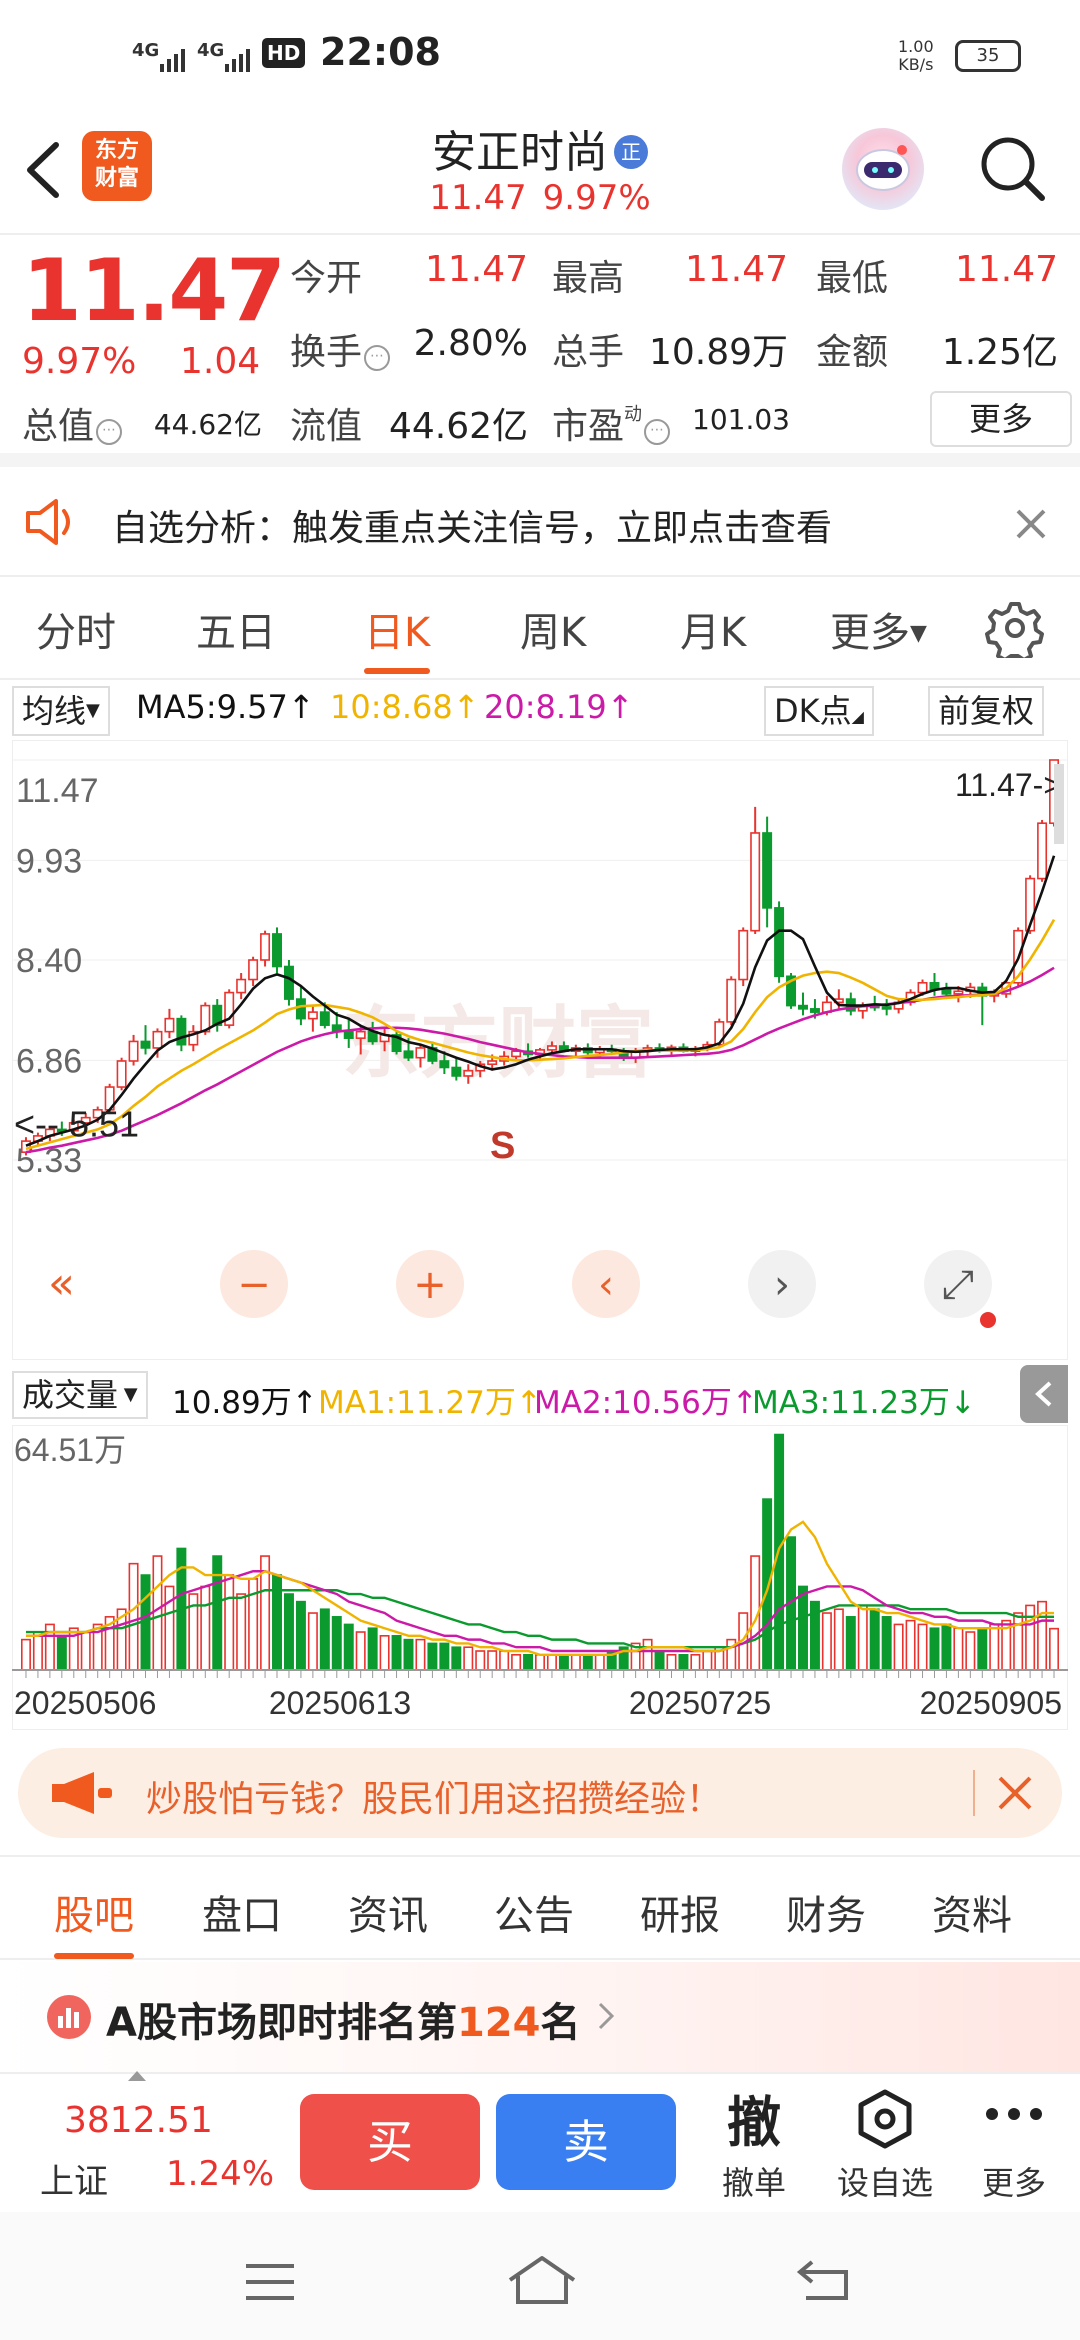  Describe the element at coordinates (974, 1793) in the screenshot. I see `divider` at that location.